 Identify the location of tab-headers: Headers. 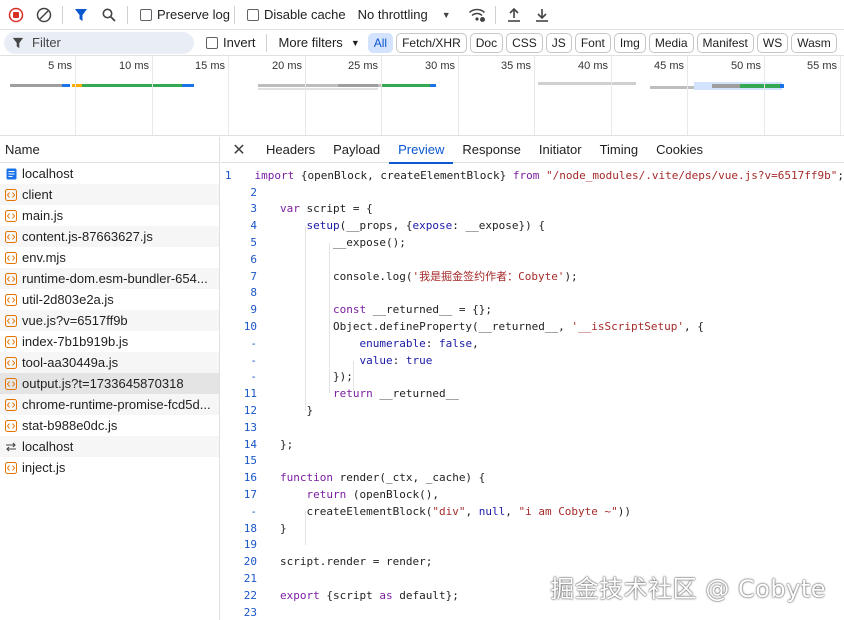
(290, 150).